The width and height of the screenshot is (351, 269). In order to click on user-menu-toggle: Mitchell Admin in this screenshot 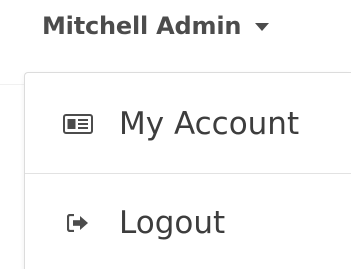, I will do `click(156, 26)`.